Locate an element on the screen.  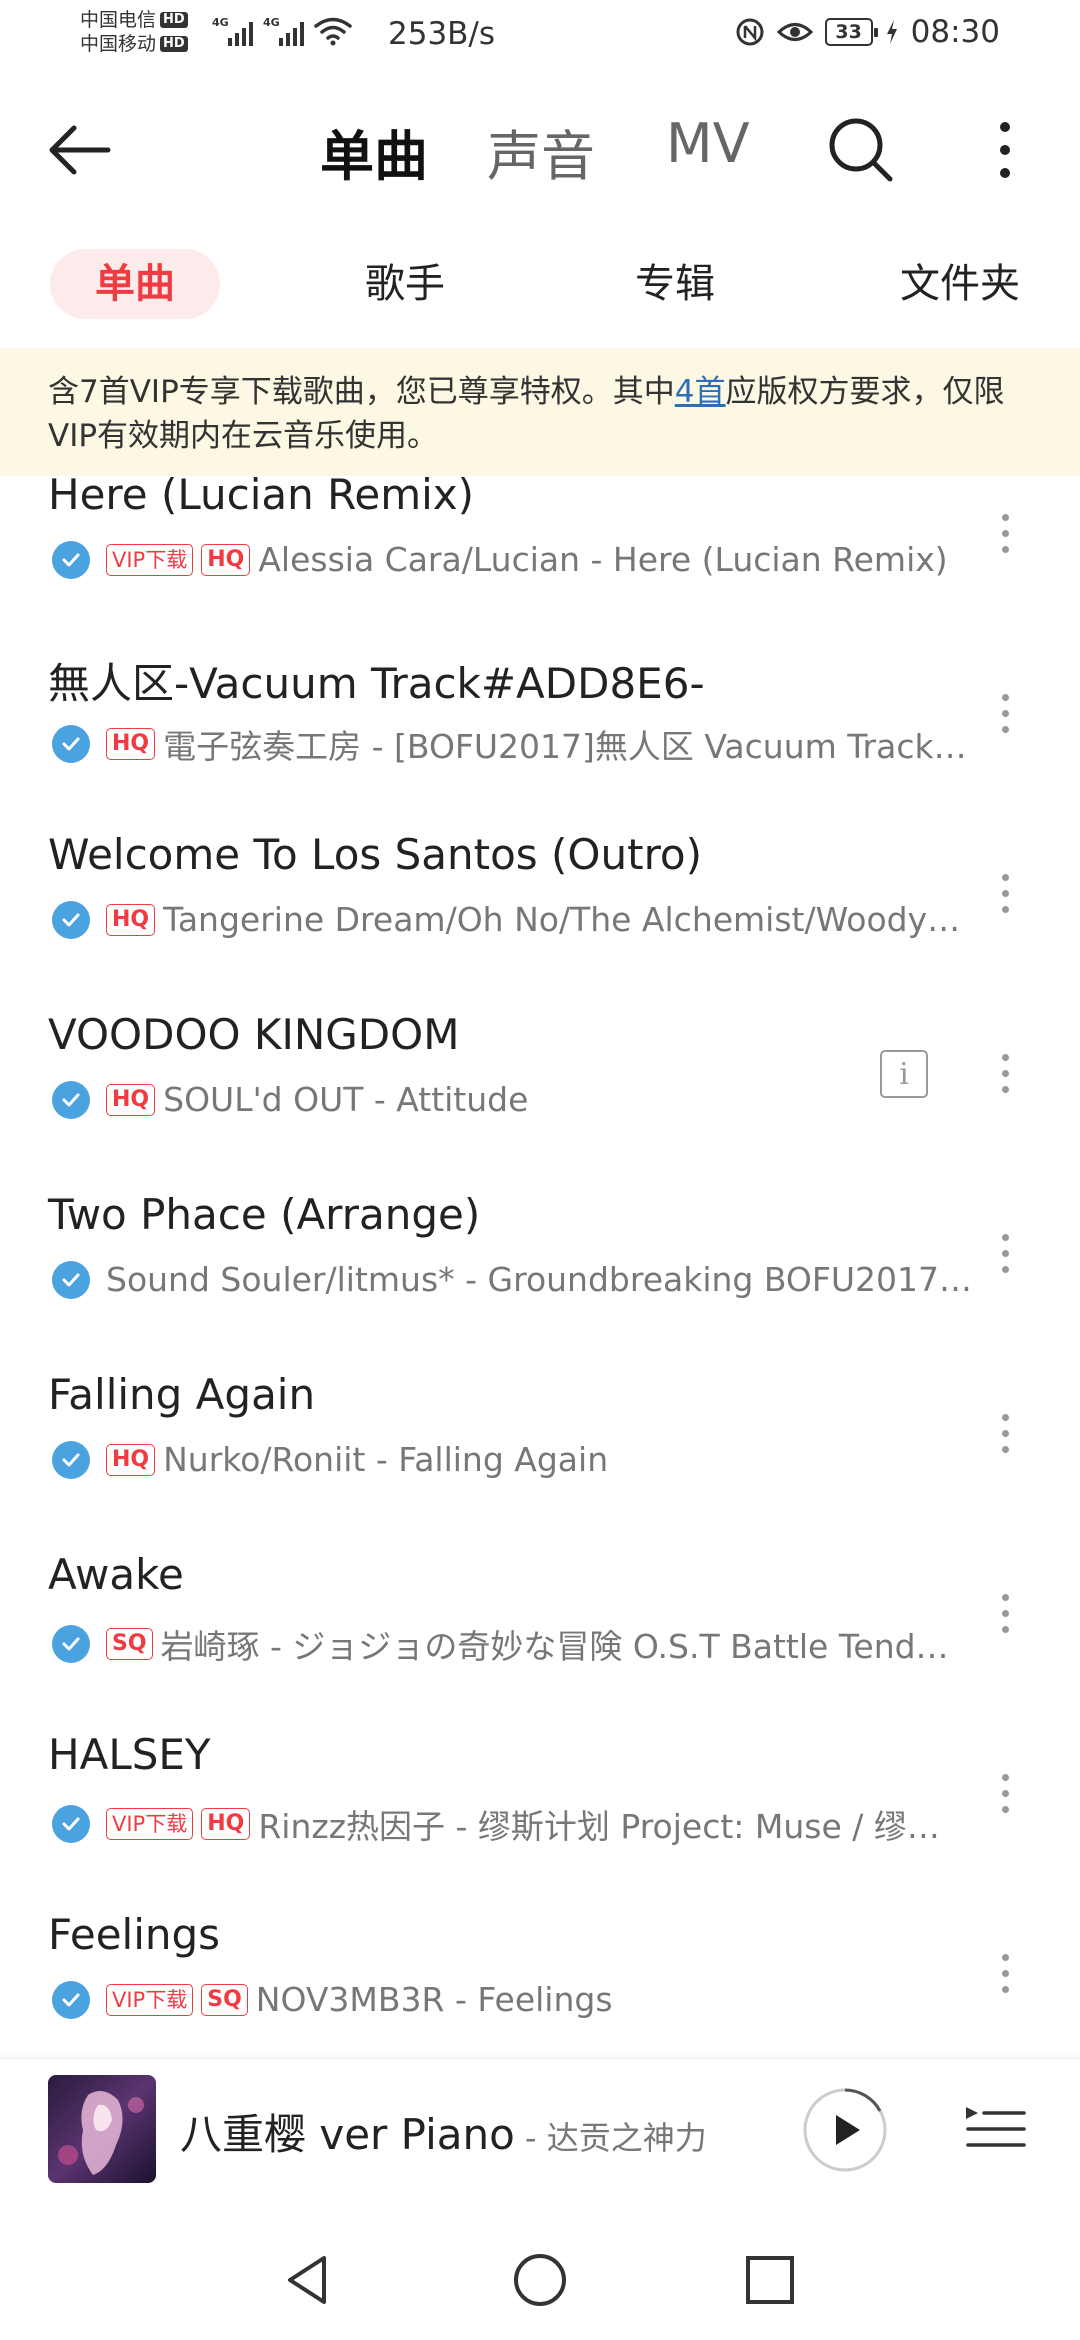
notice-text: 含7首VIP专享下载歌曲，您已尊享特权。其中 is located at coordinates (361, 392).